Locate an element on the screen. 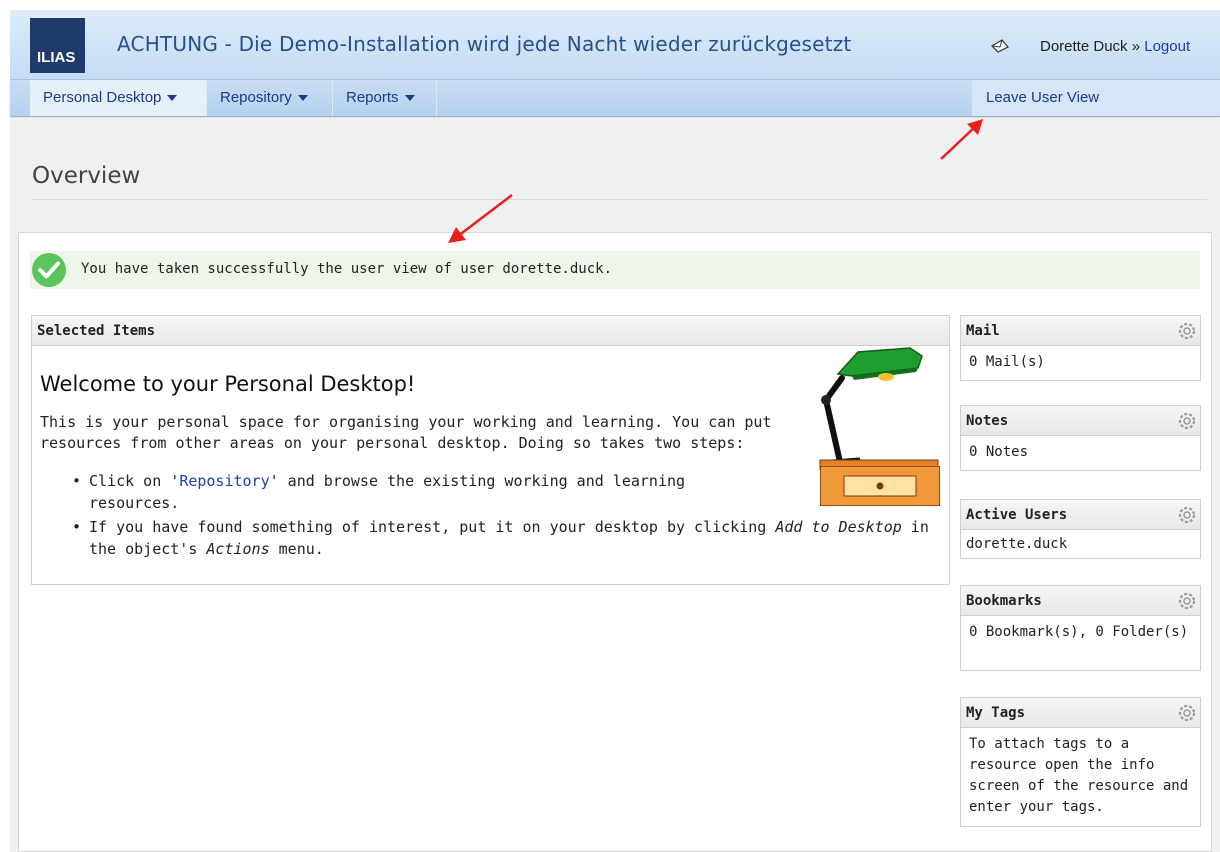 The width and height of the screenshot is (1220, 852). step2-suffix: menu. is located at coordinates (296, 549).